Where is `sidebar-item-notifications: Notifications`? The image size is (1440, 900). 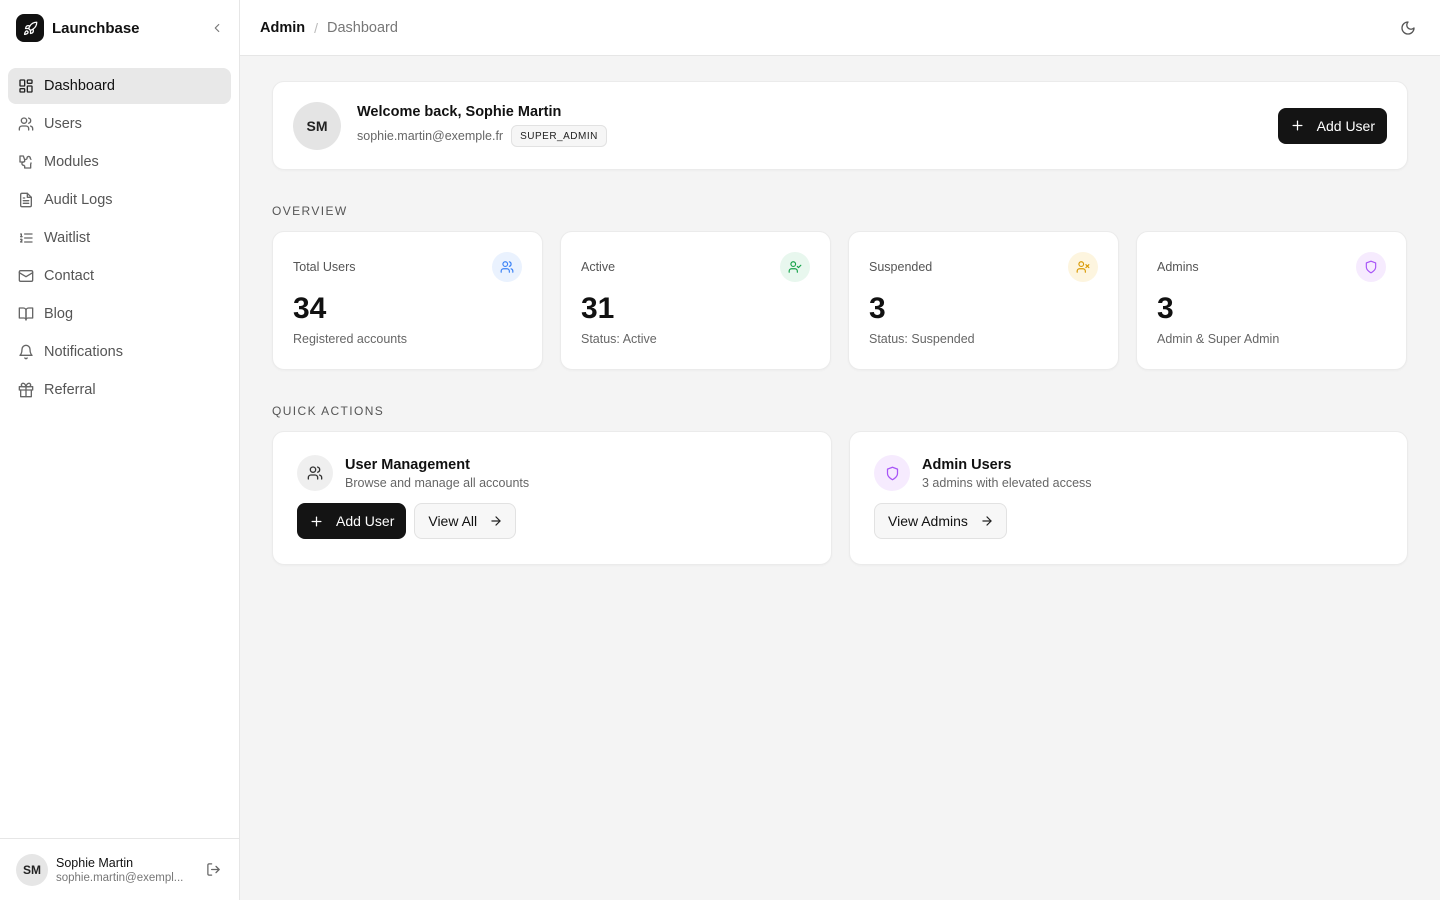 sidebar-item-notifications: Notifications is located at coordinates (119, 352).